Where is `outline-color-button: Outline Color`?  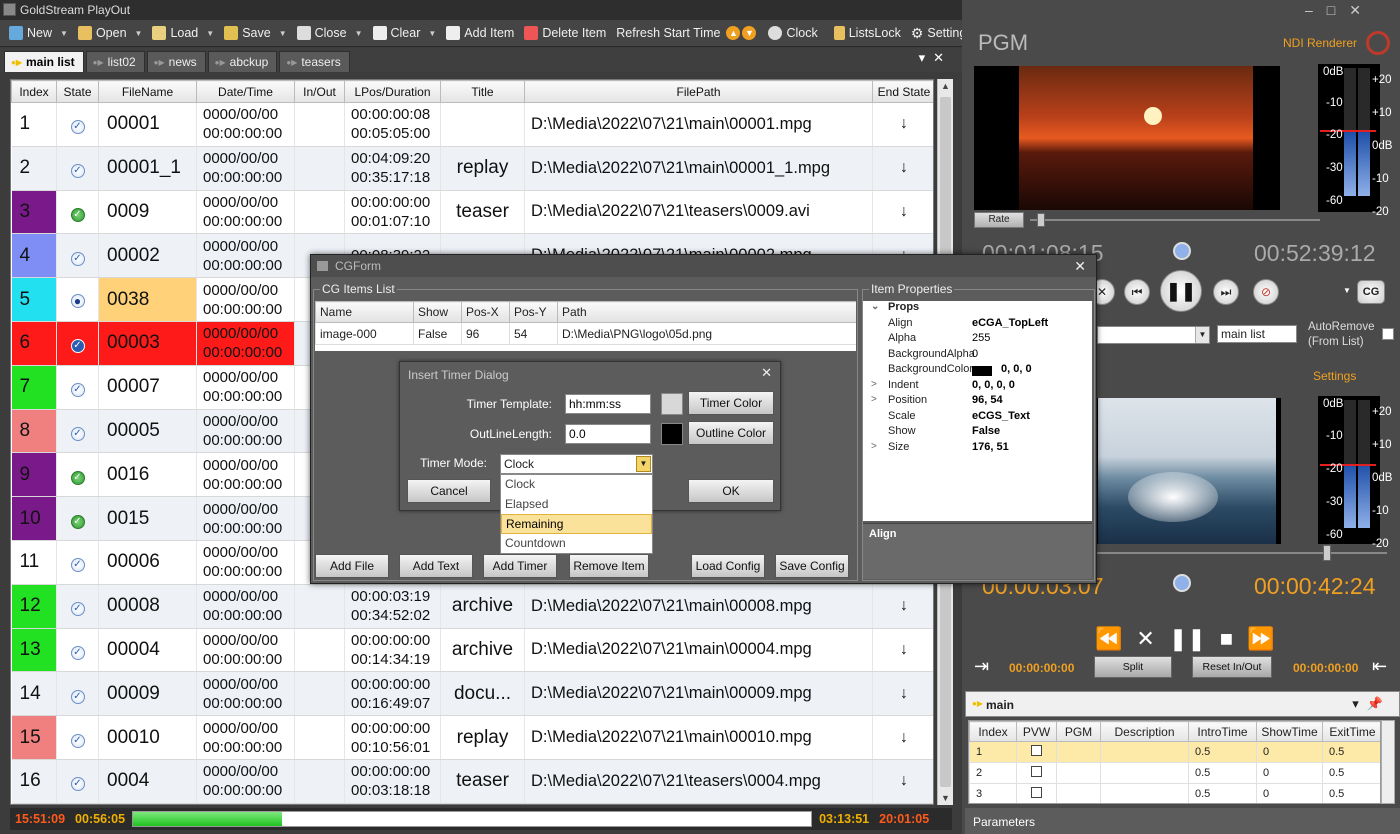
outline-color-button: Outline Color is located at coordinates (731, 433).